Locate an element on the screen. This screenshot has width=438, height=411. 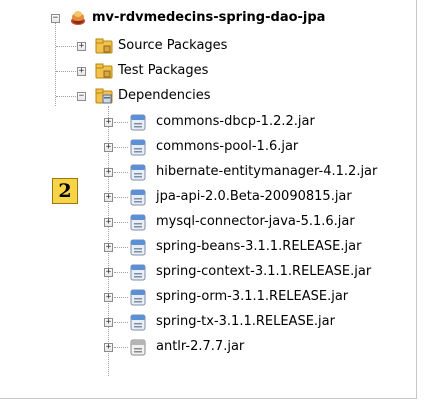
tree-node-label: Test Packages is located at coordinates (163, 70).